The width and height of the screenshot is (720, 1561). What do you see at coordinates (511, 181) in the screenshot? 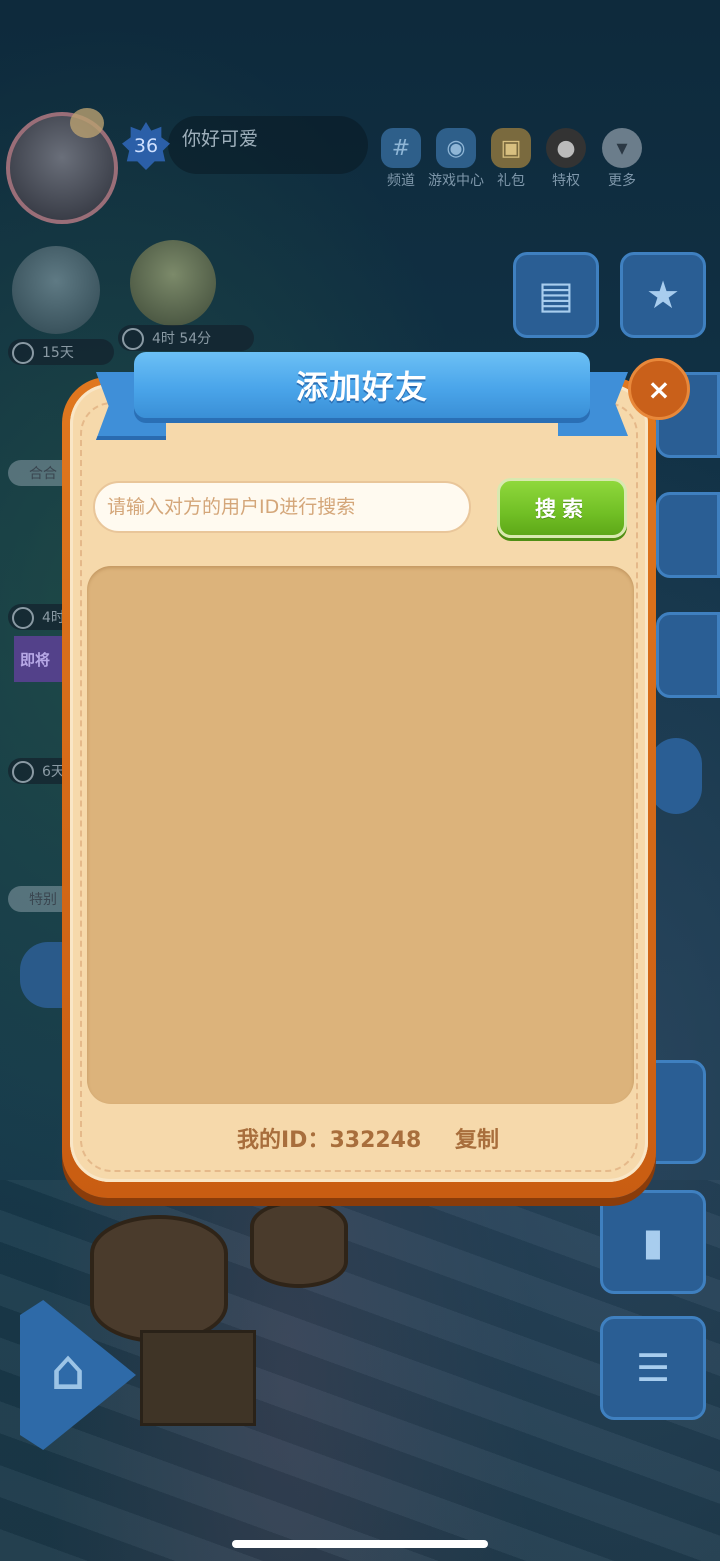
I see `menu-label: 礼包` at bounding box center [511, 181].